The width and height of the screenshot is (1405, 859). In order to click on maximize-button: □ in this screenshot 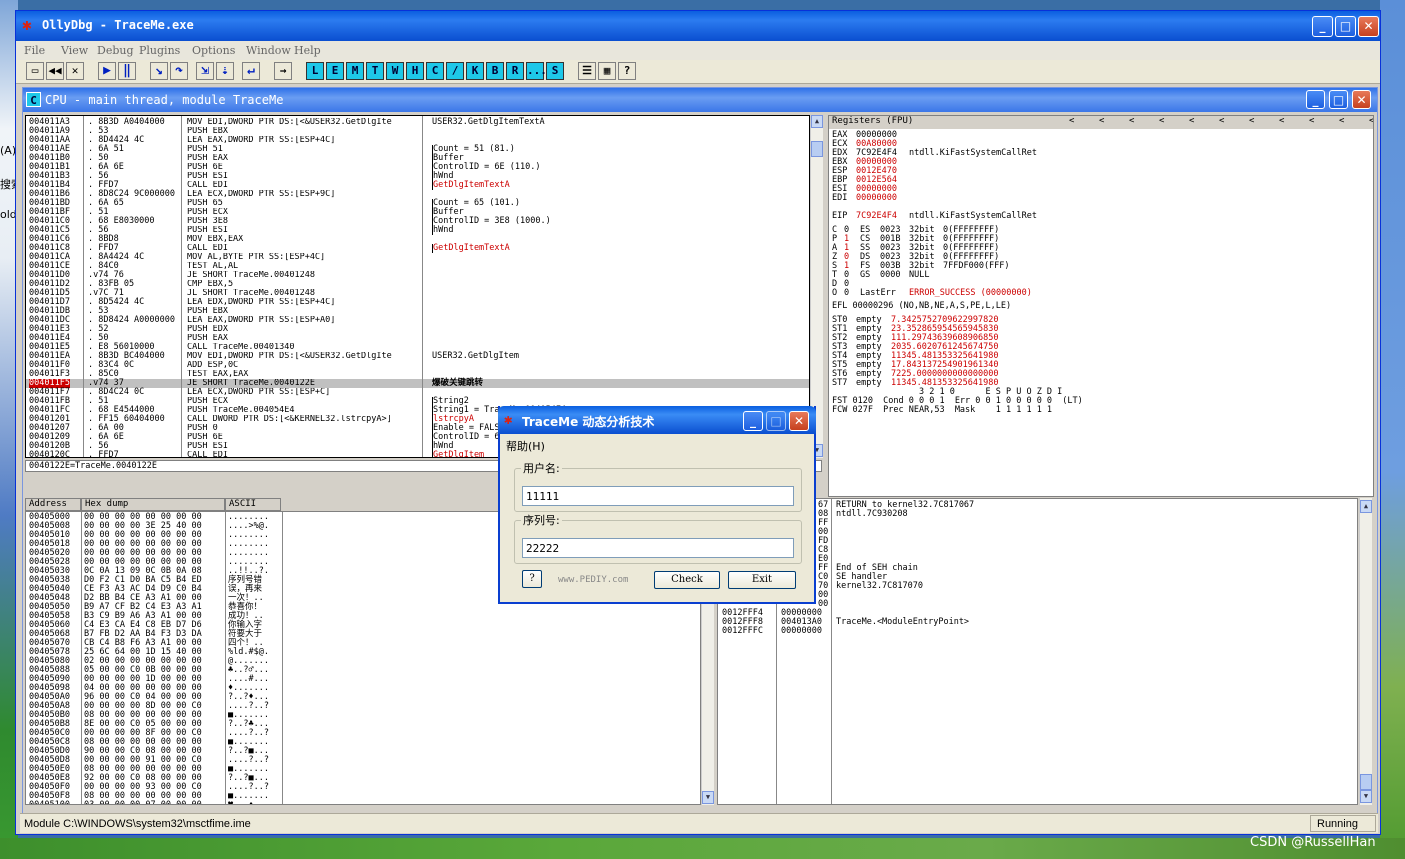, I will do `click(1345, 26)`.